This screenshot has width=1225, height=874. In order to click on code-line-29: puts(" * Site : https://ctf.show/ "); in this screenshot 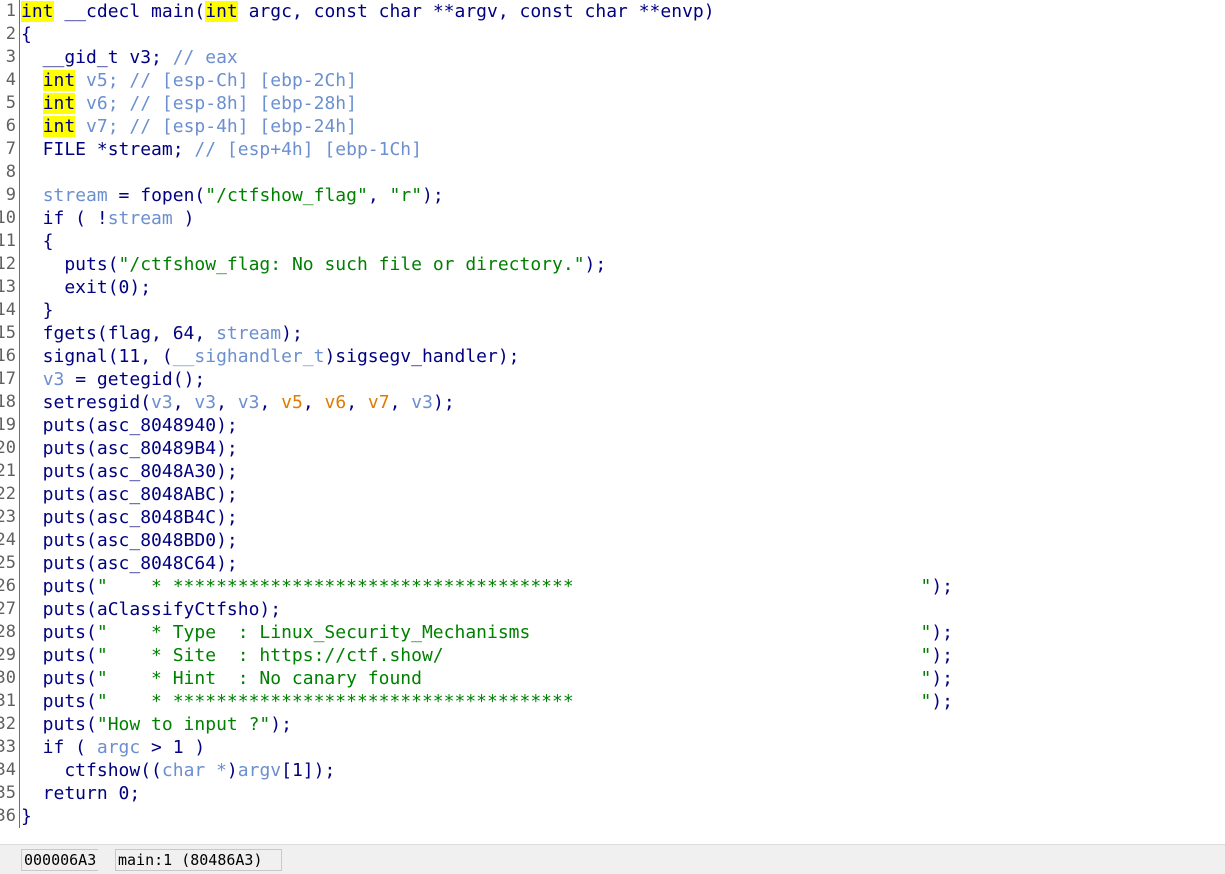, I will do `click(487, 655)`.